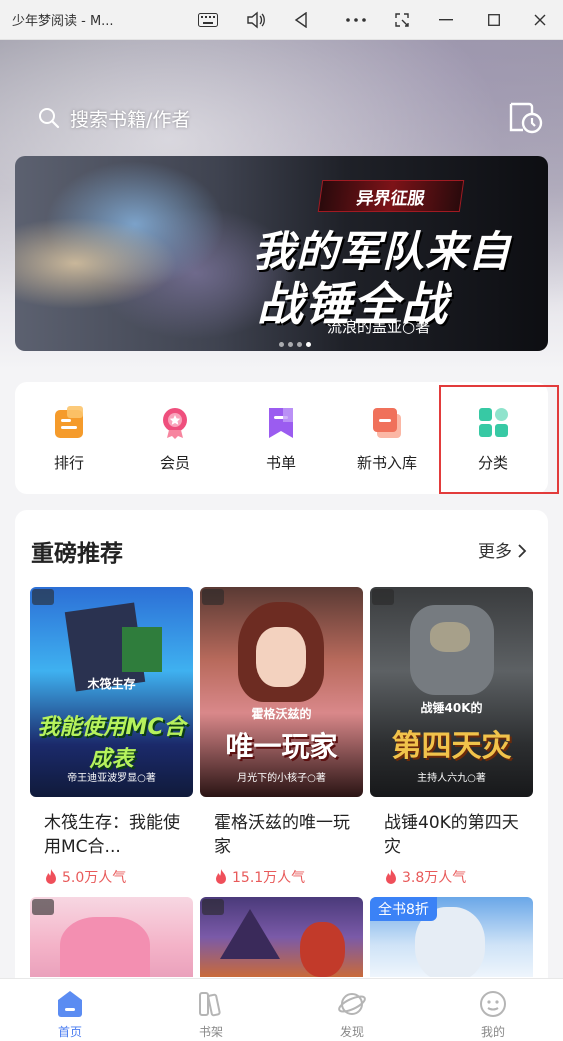 Image resolution: width=563 pixels, height=1041 pixels. I want to click on cover-author-text: 月光下的小核子○著, so click(281, 778).